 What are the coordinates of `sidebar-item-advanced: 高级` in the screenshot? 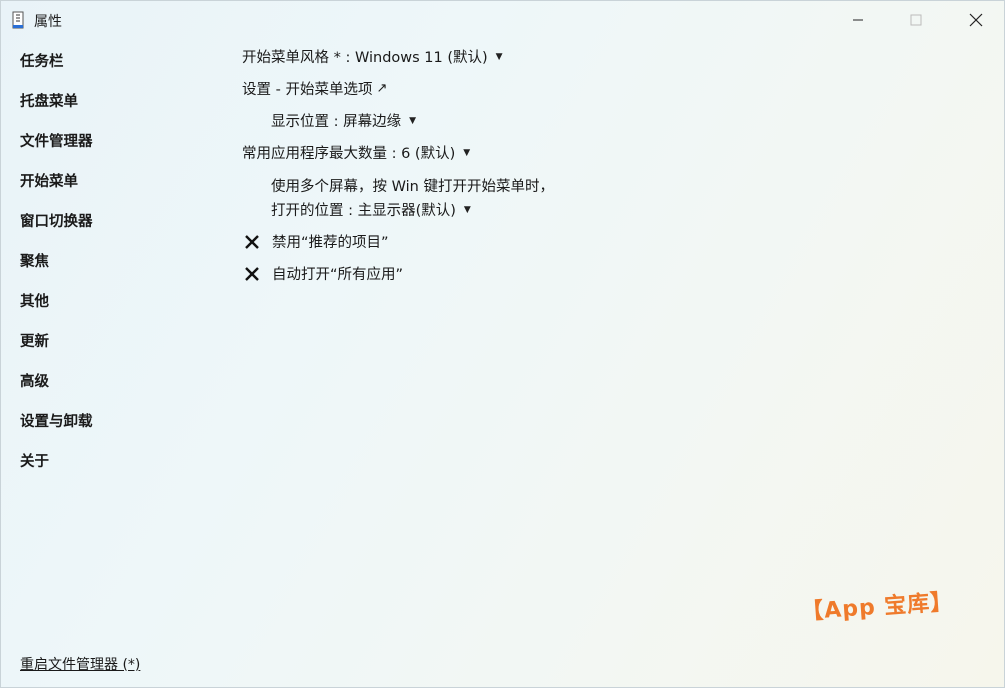 It's located at (34, 380).